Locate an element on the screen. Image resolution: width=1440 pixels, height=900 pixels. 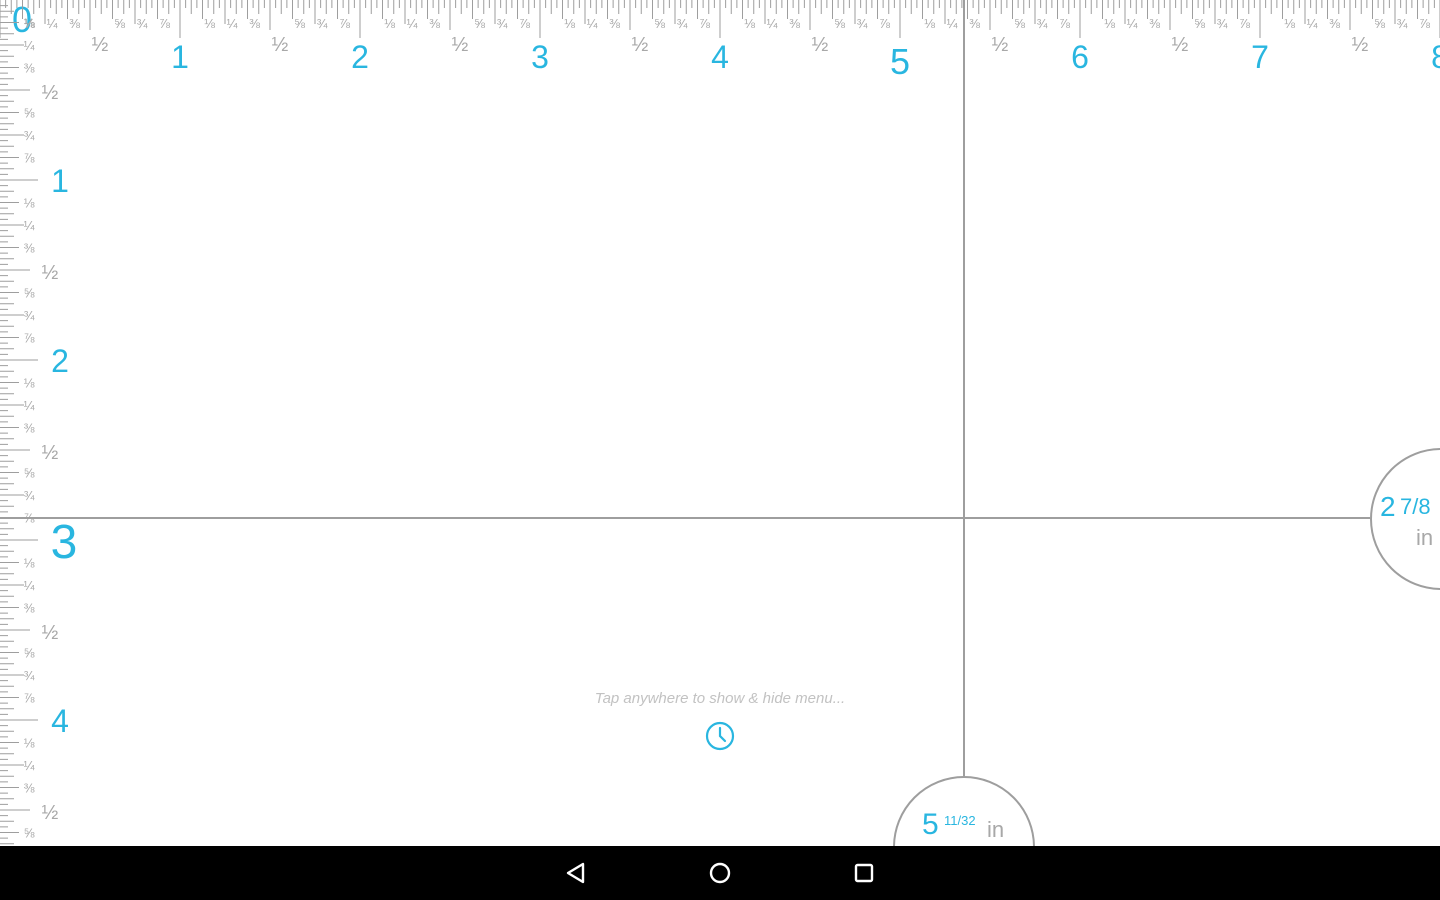
readout-fraction: 7/8 is located at coordinates (1415, 506).